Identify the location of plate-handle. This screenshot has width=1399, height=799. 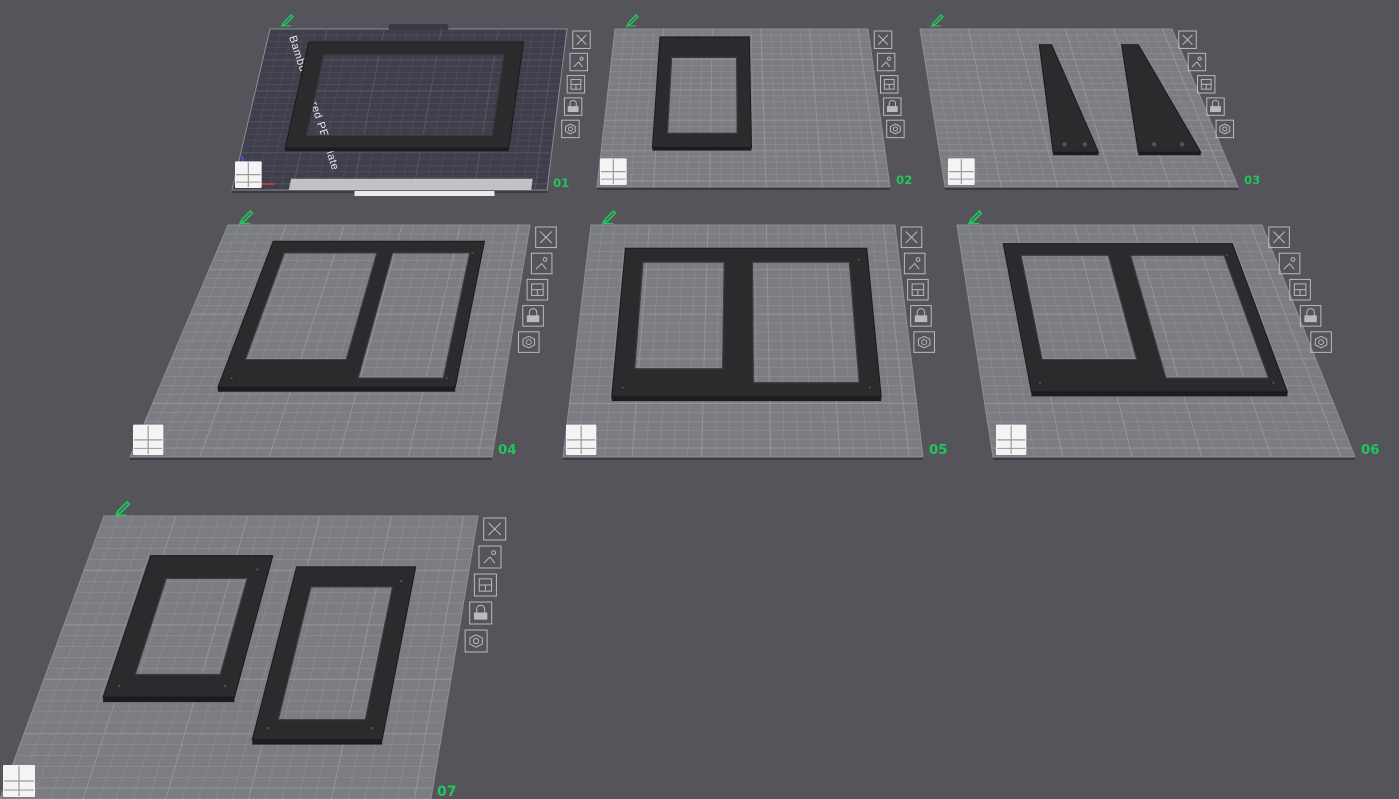
(418, 27).